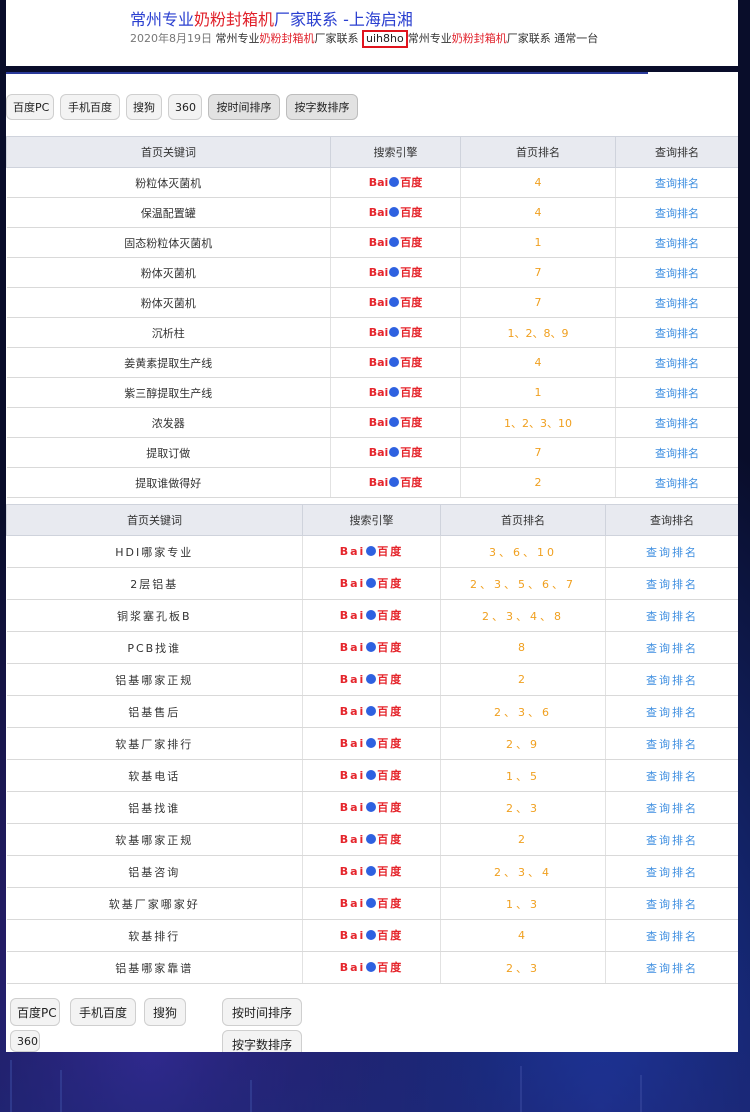  Describe the element at coordinates (35, 1012) in the screenshot. I see `filter-baidu-pc-button-bottom: 百度PC` at that location.